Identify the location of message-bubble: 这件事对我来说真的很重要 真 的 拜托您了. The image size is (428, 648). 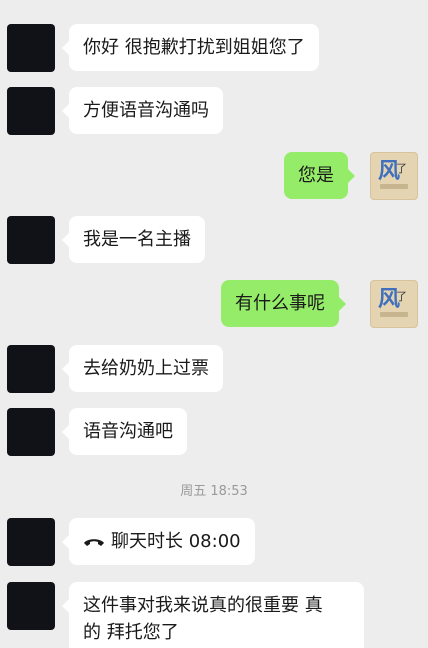
(213, 615).